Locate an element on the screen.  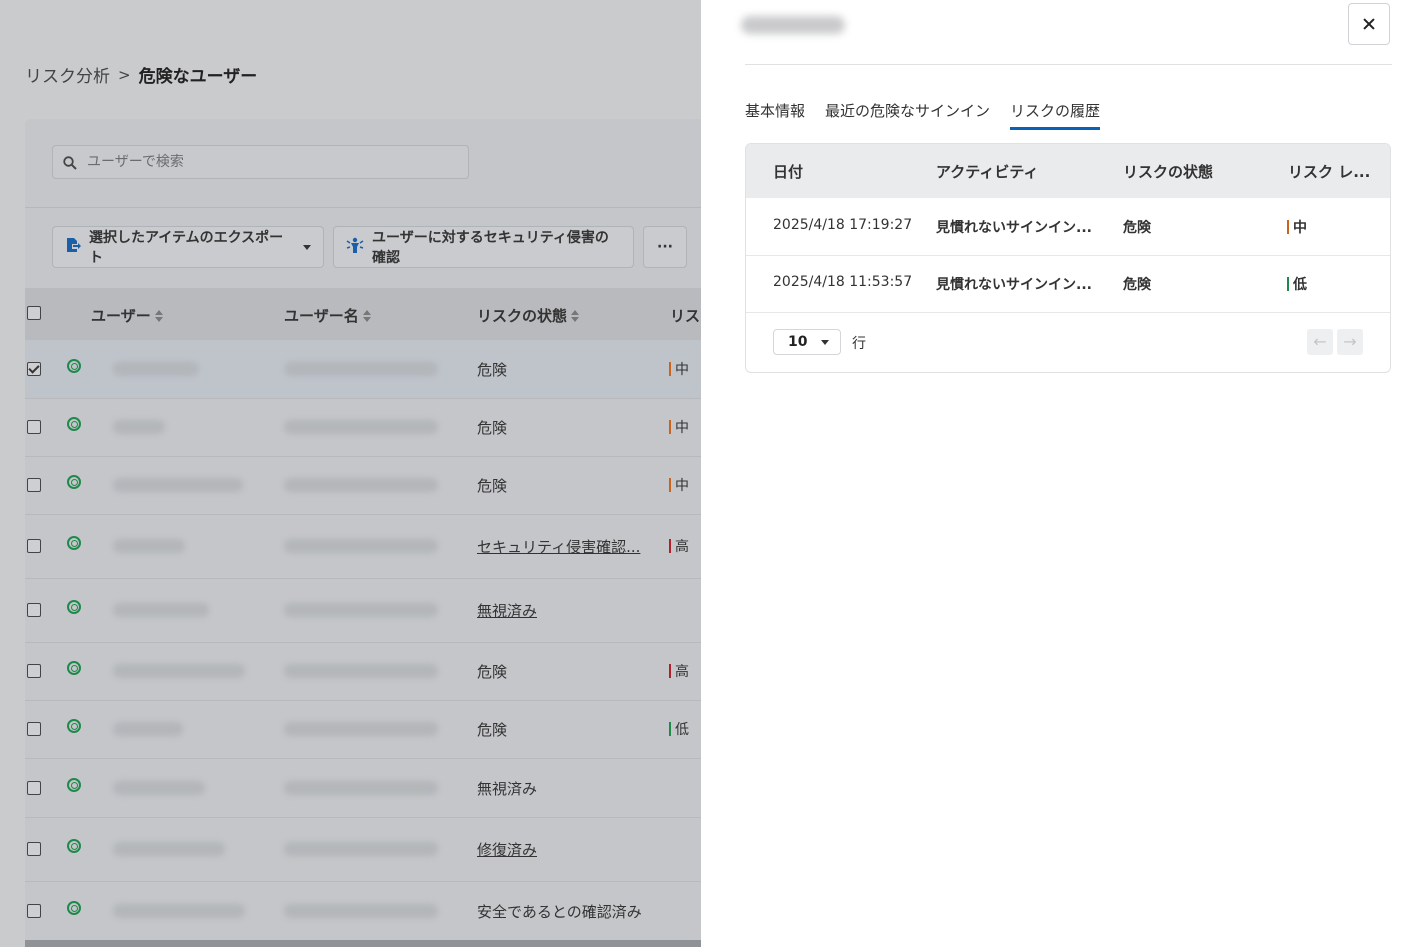
export-label: 選択したアイテムのエクスポート is located at coordinates (186, 248).